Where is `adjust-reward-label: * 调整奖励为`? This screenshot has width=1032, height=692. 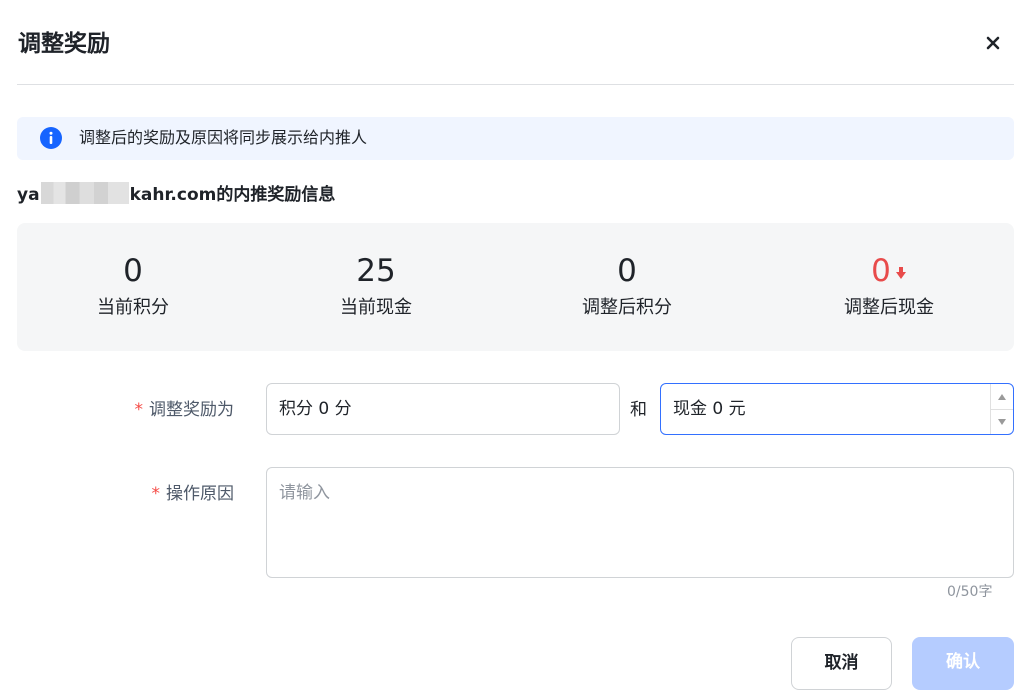 adjust-reward-label: * 调整奖励为 is located at coordinates (162, 410).